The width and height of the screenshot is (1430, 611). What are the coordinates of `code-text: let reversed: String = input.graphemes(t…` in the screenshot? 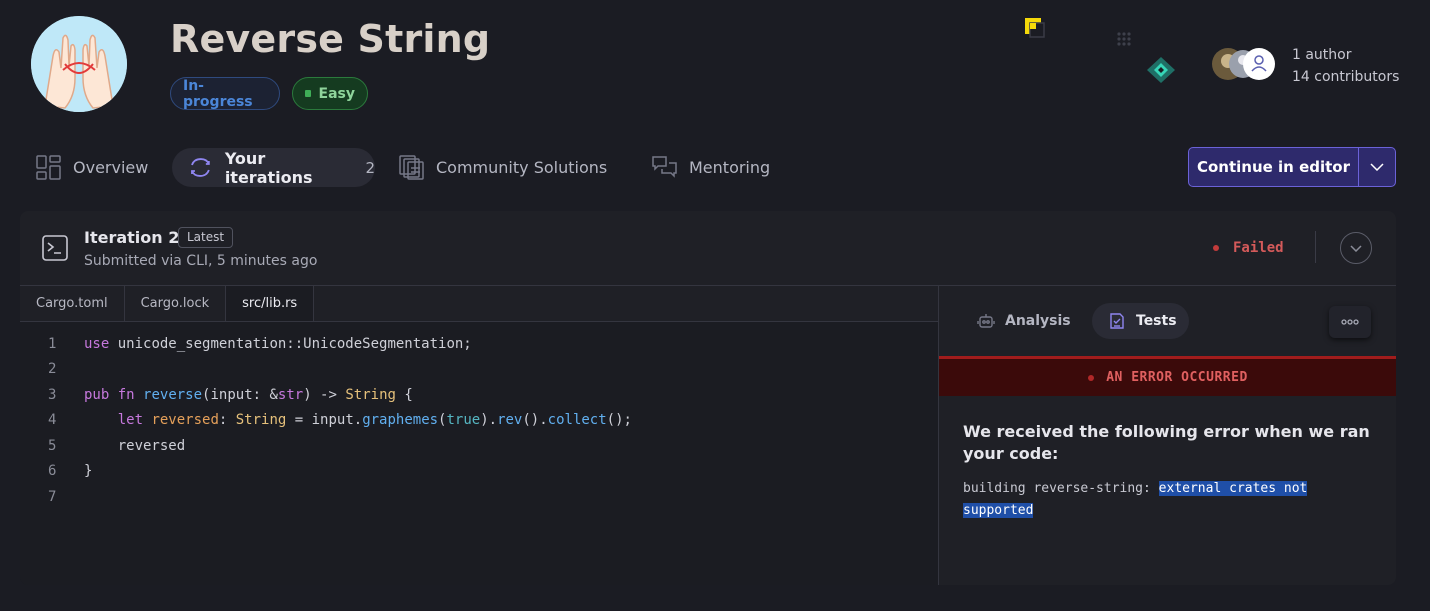 It's located at (374, 420).